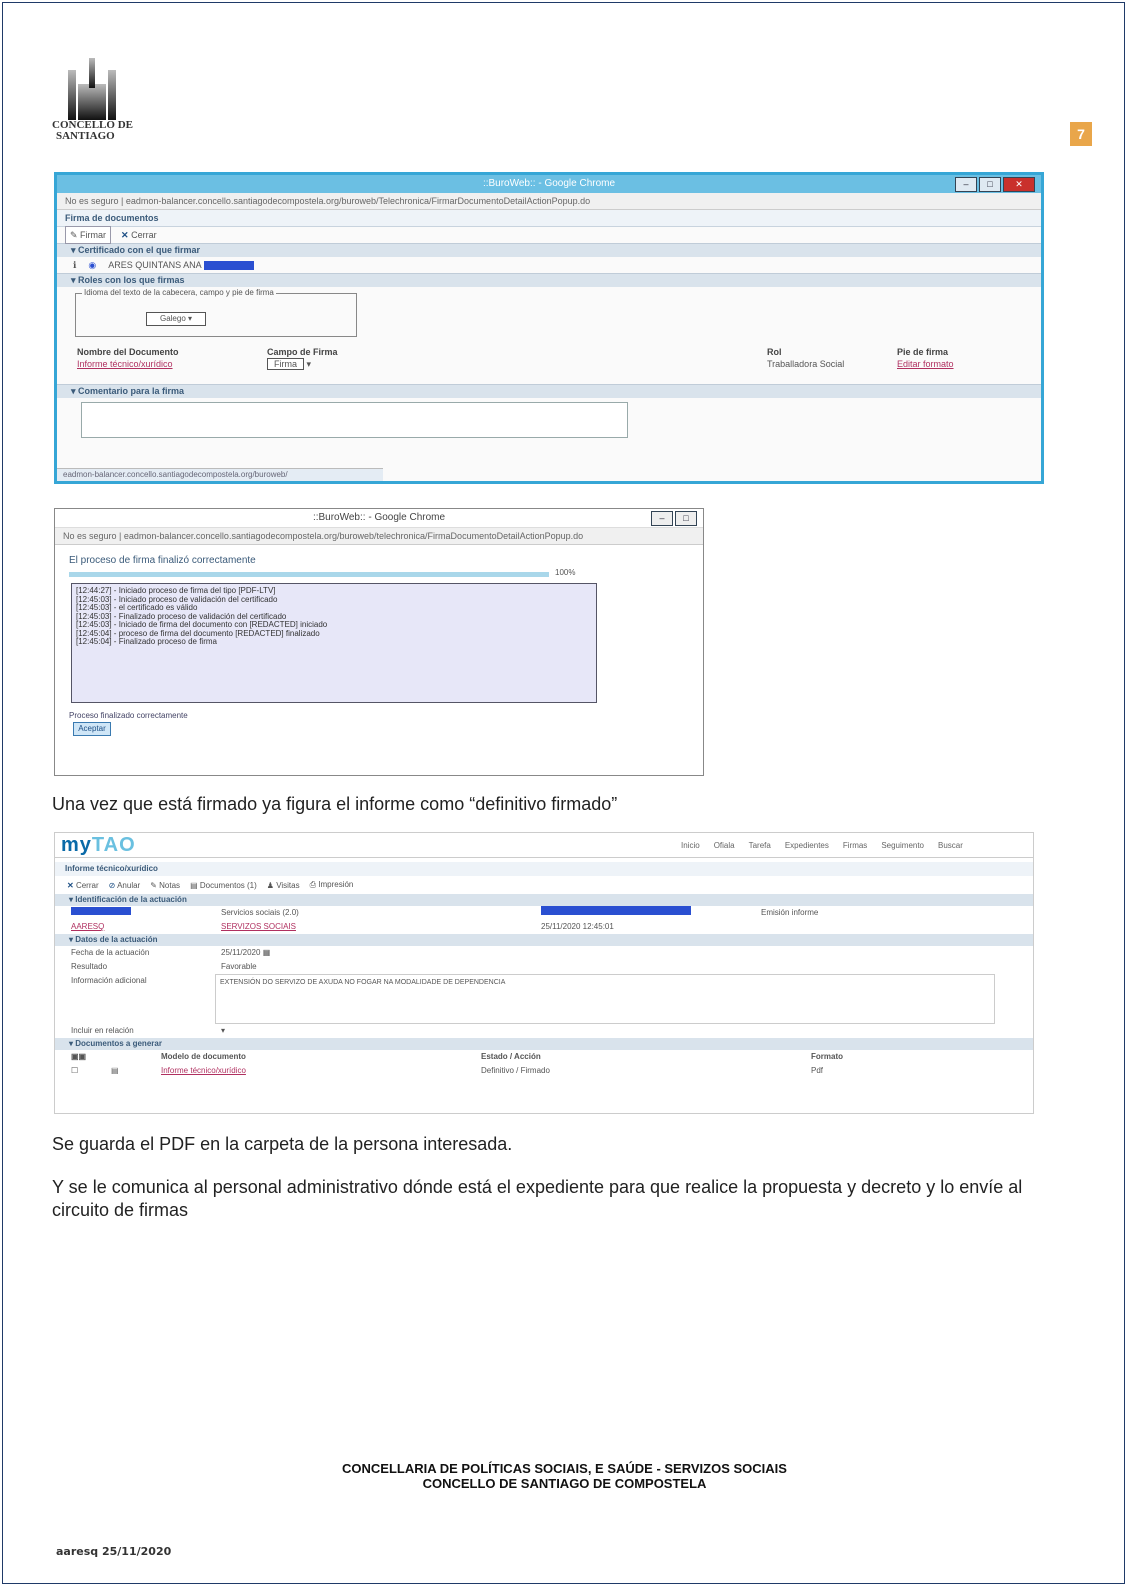 The height and width of the screenshot is (1588, 1129). Describe the element at coordinates (260, 912) in the screenshot. I see `service-value: Servicios sociais (2.0)` at that location.